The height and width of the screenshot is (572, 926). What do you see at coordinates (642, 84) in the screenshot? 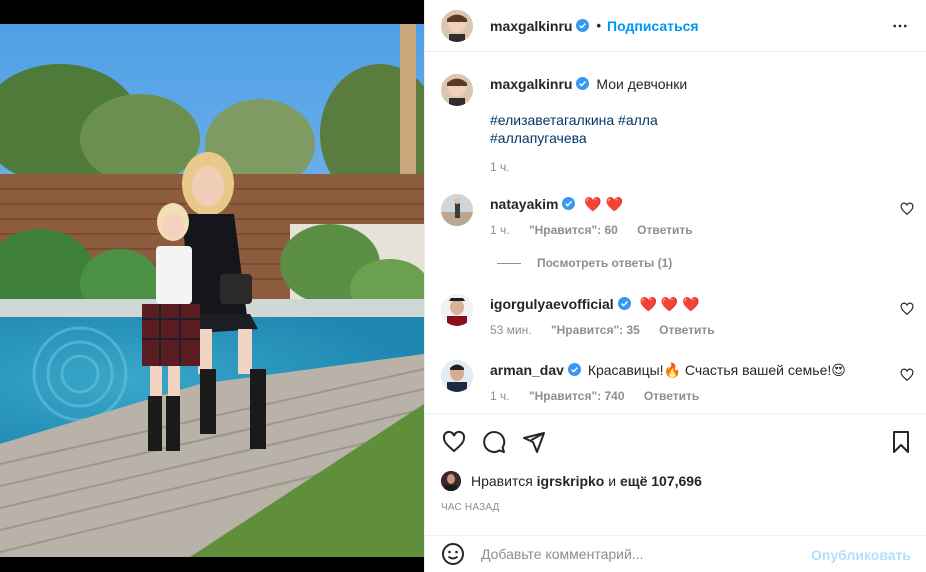
I see `caption-text: Мои девчонки` at bounding box center [642, 84].